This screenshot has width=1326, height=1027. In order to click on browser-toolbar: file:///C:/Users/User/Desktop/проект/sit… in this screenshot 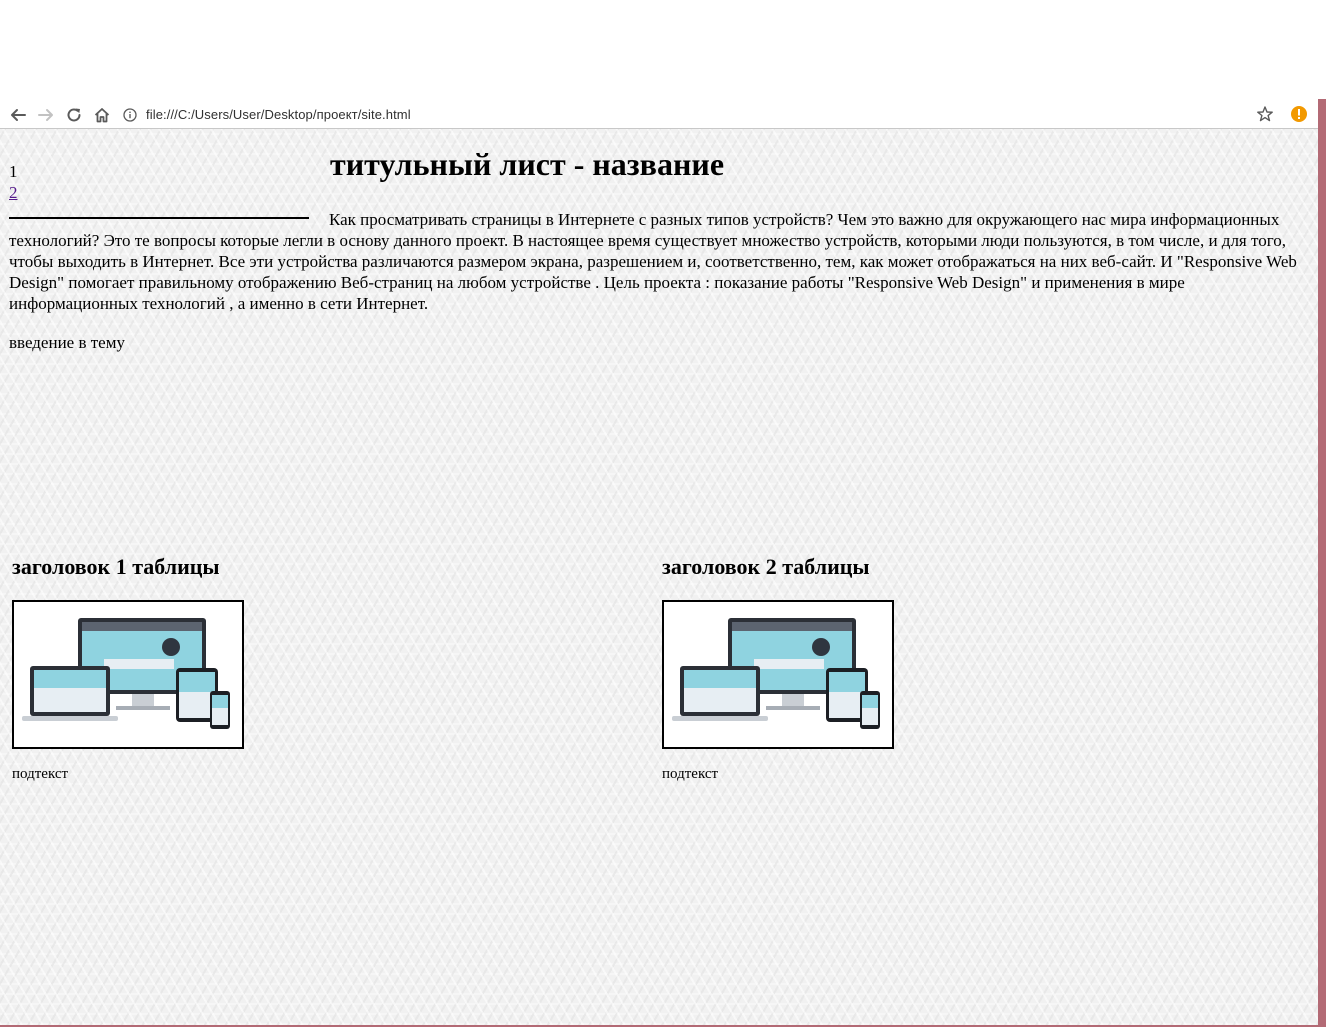, I will do `click(659, 115)`.